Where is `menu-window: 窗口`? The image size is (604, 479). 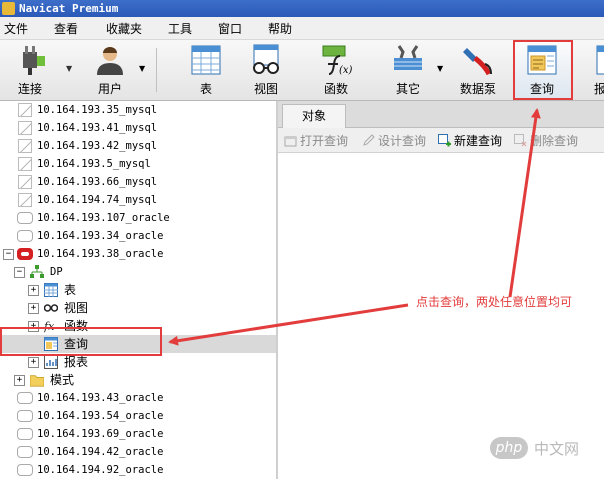
menu-window: 窗口 is located at coordinates (230, 28).